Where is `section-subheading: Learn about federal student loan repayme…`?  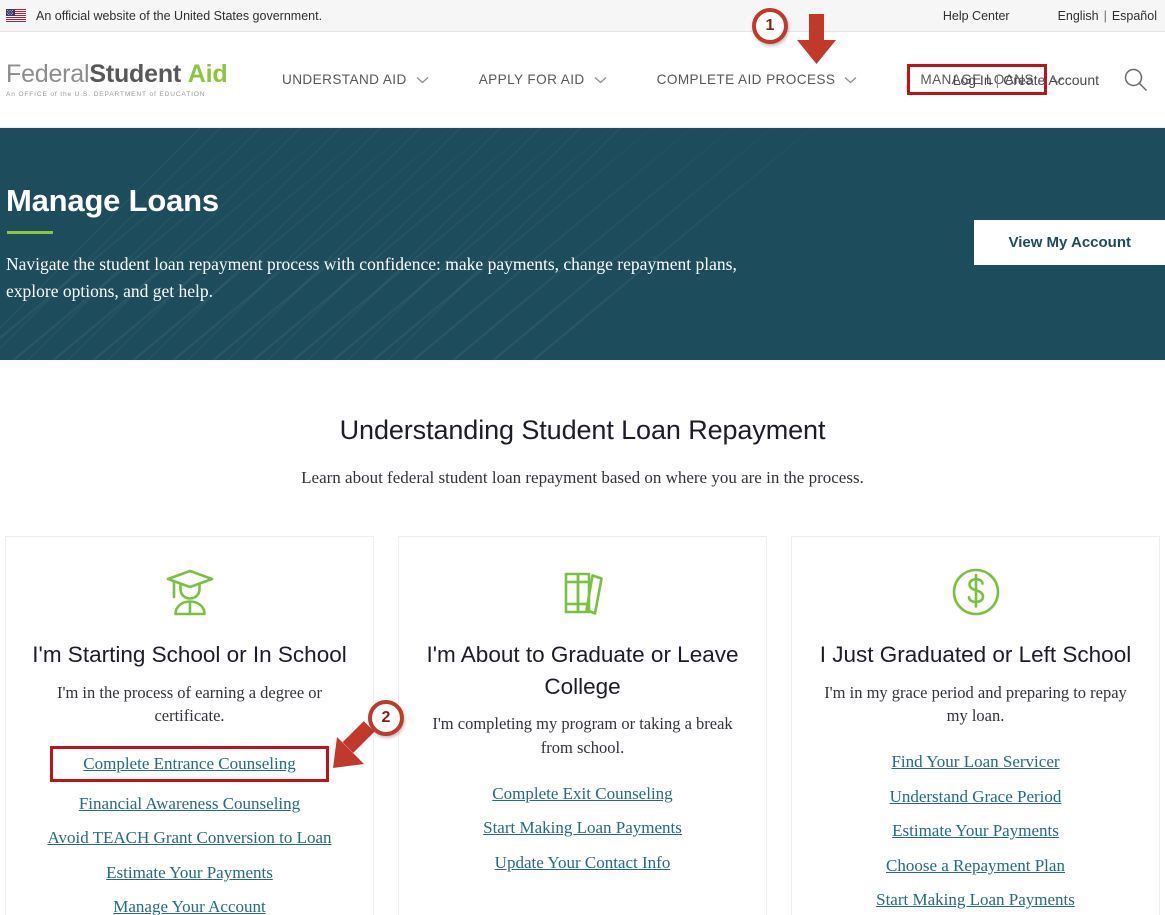 section-subheading: Learn about federal student loan repayme… is located at coordinates (582, 477).